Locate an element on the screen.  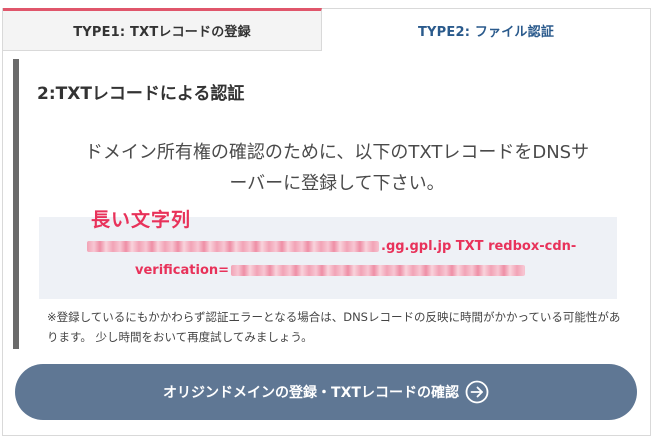
record-line-2-text: verification= is located at coordinates (182, 270).